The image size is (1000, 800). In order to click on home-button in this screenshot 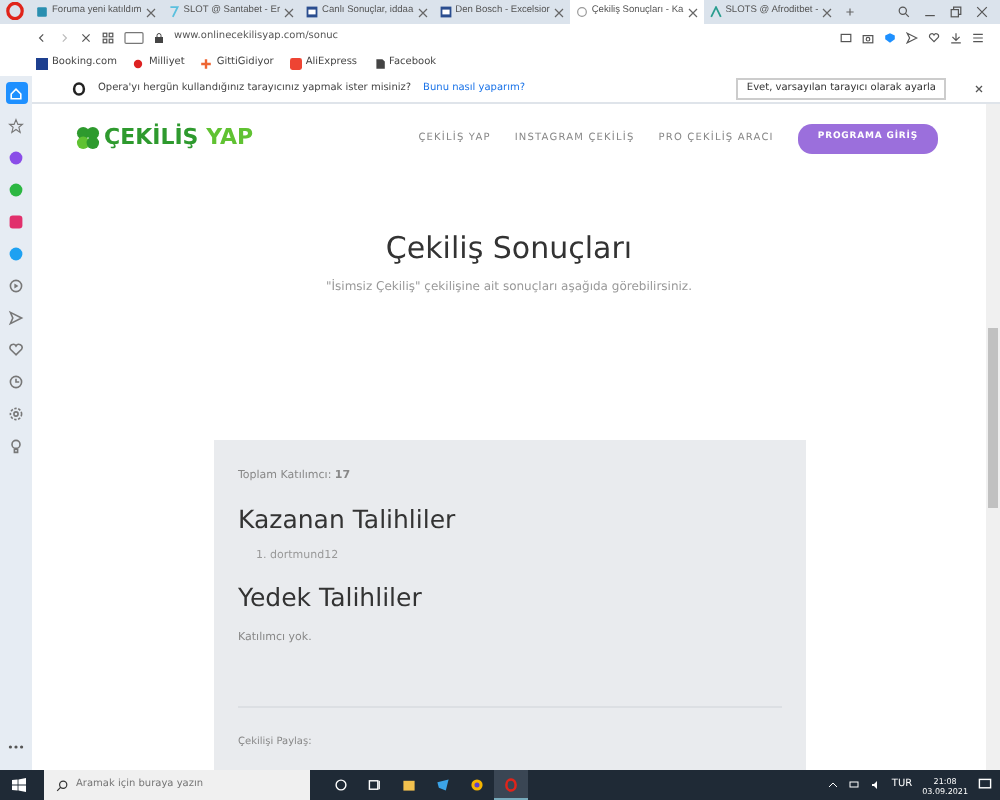, I will do `click(16, 93)`.